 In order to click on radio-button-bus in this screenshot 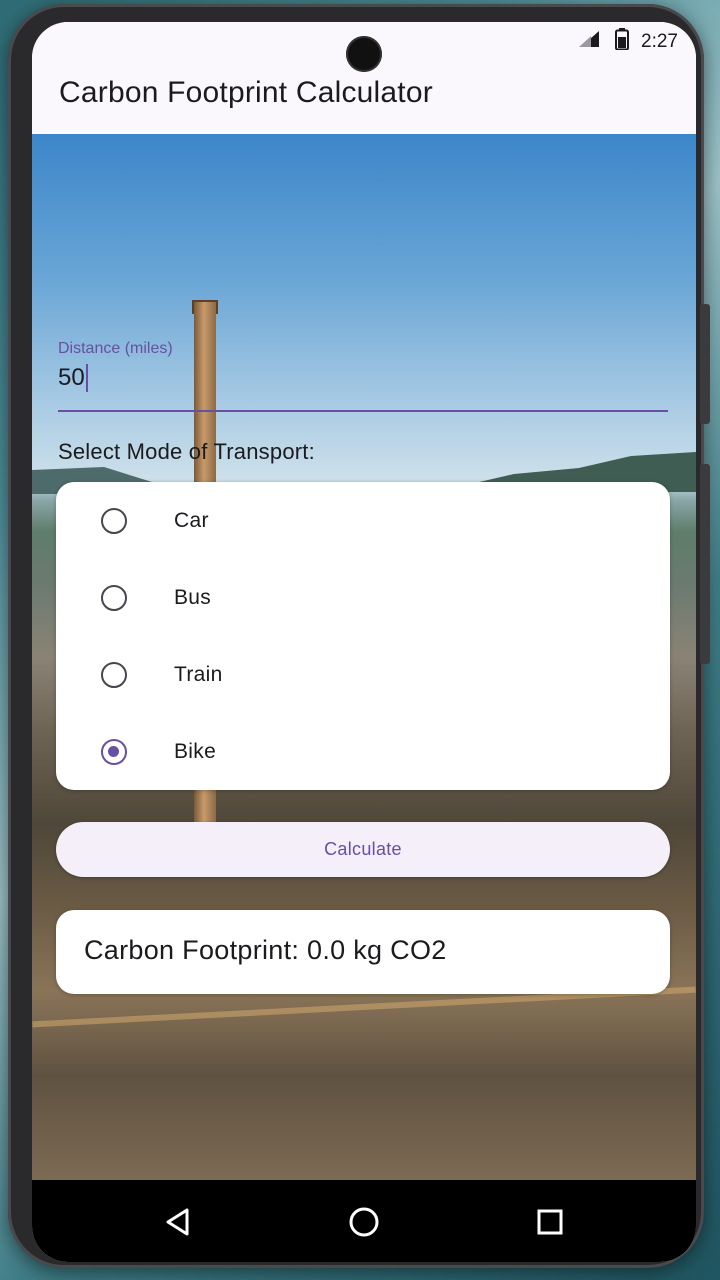, I will do `click(114, 597)`.